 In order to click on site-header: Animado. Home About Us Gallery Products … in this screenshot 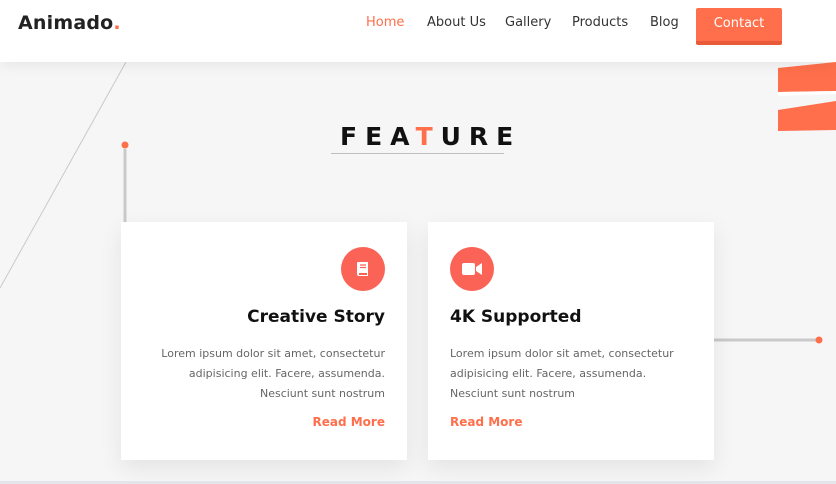, I will do `click(418, 31)`.